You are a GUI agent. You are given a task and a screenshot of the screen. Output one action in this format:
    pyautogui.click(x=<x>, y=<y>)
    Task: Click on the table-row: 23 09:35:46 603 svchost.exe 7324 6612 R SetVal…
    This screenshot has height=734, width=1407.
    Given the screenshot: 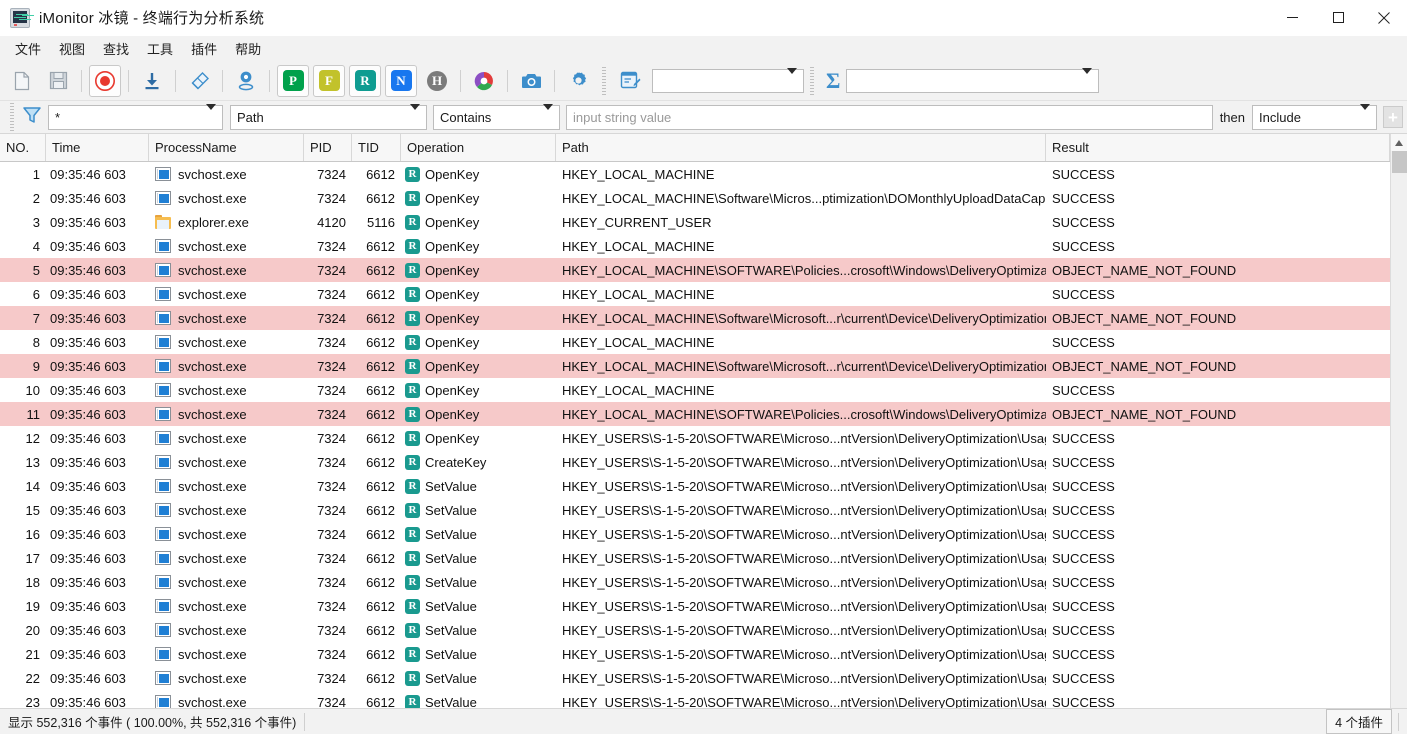 What is the action you would take?
    pyautogui.click(x=695, y=699)
    